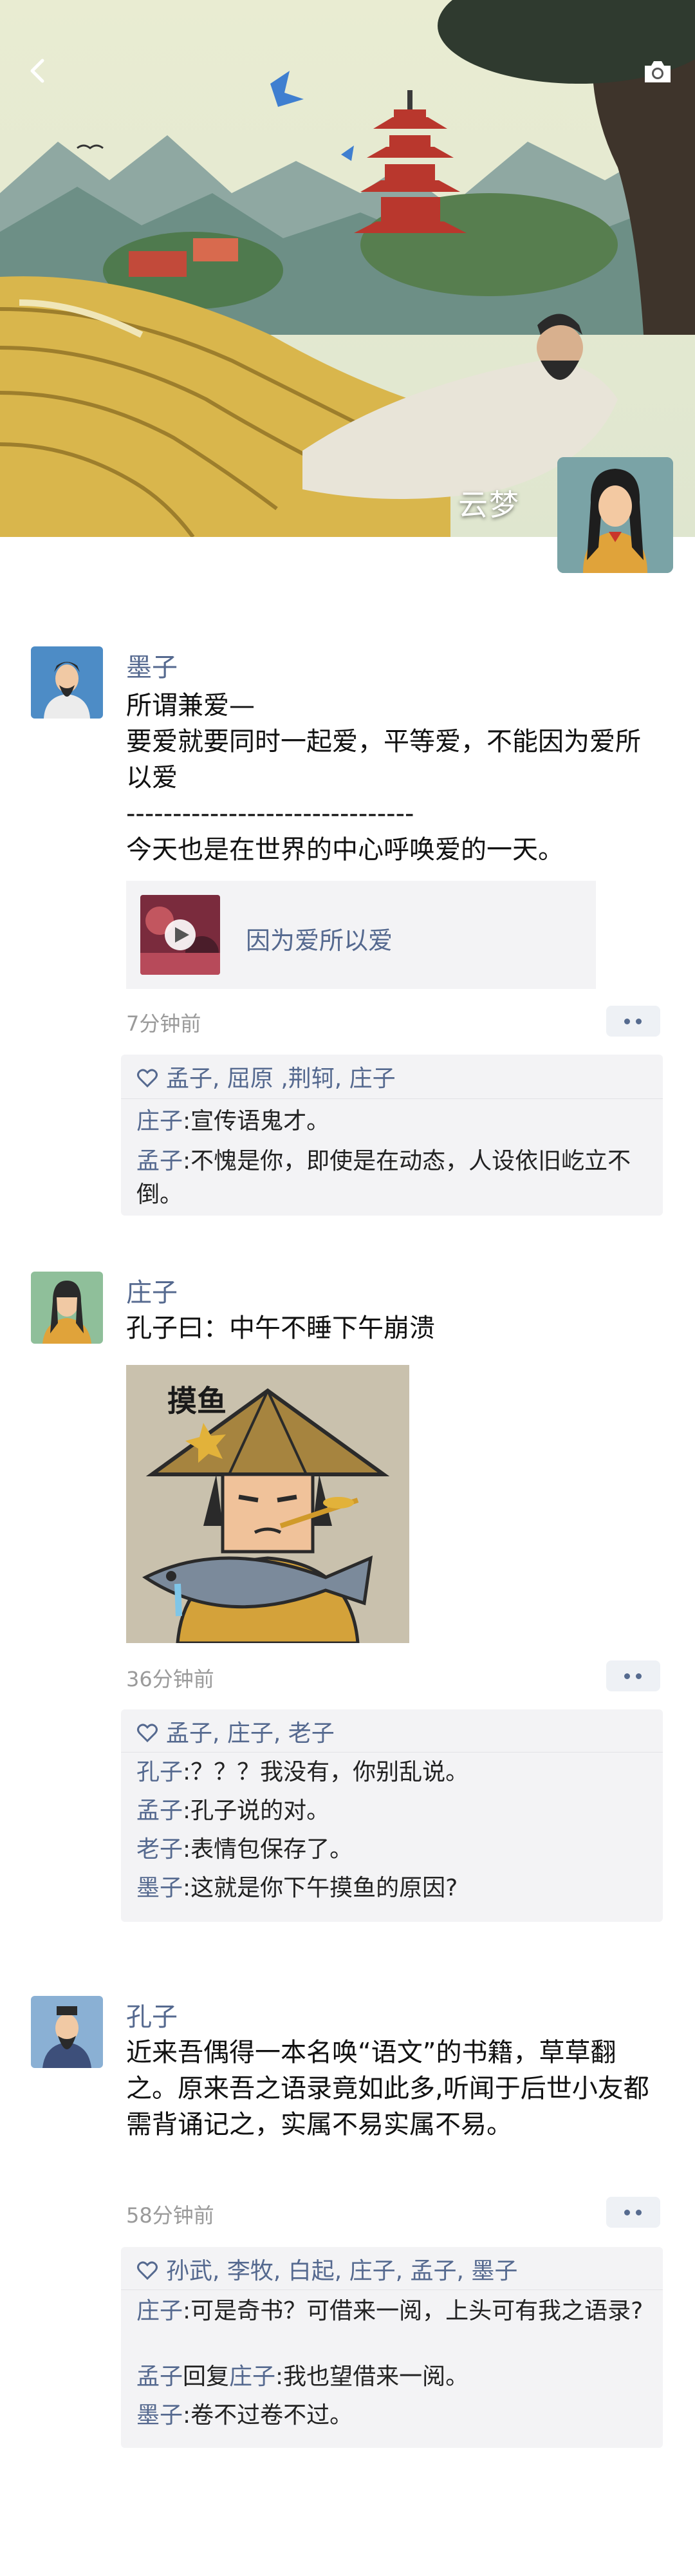  Describe the element at coordinates (393, 2415) in the screenshot. I see `comment: 墨子:卷不过卷不过。` at that location.